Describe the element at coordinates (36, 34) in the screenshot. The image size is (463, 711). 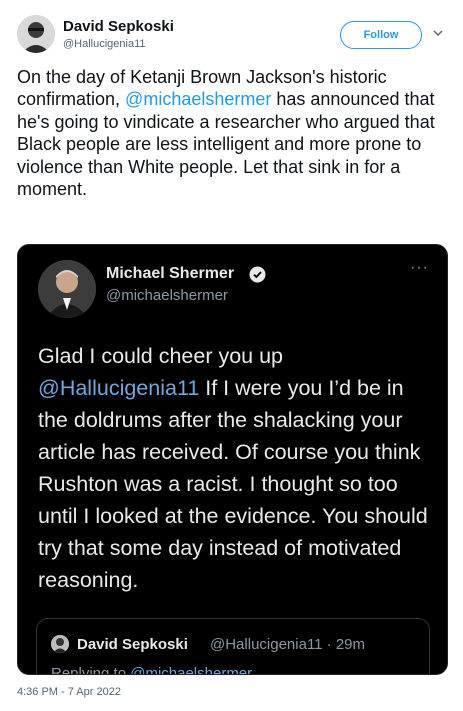
I see `author-avatar` at that location.